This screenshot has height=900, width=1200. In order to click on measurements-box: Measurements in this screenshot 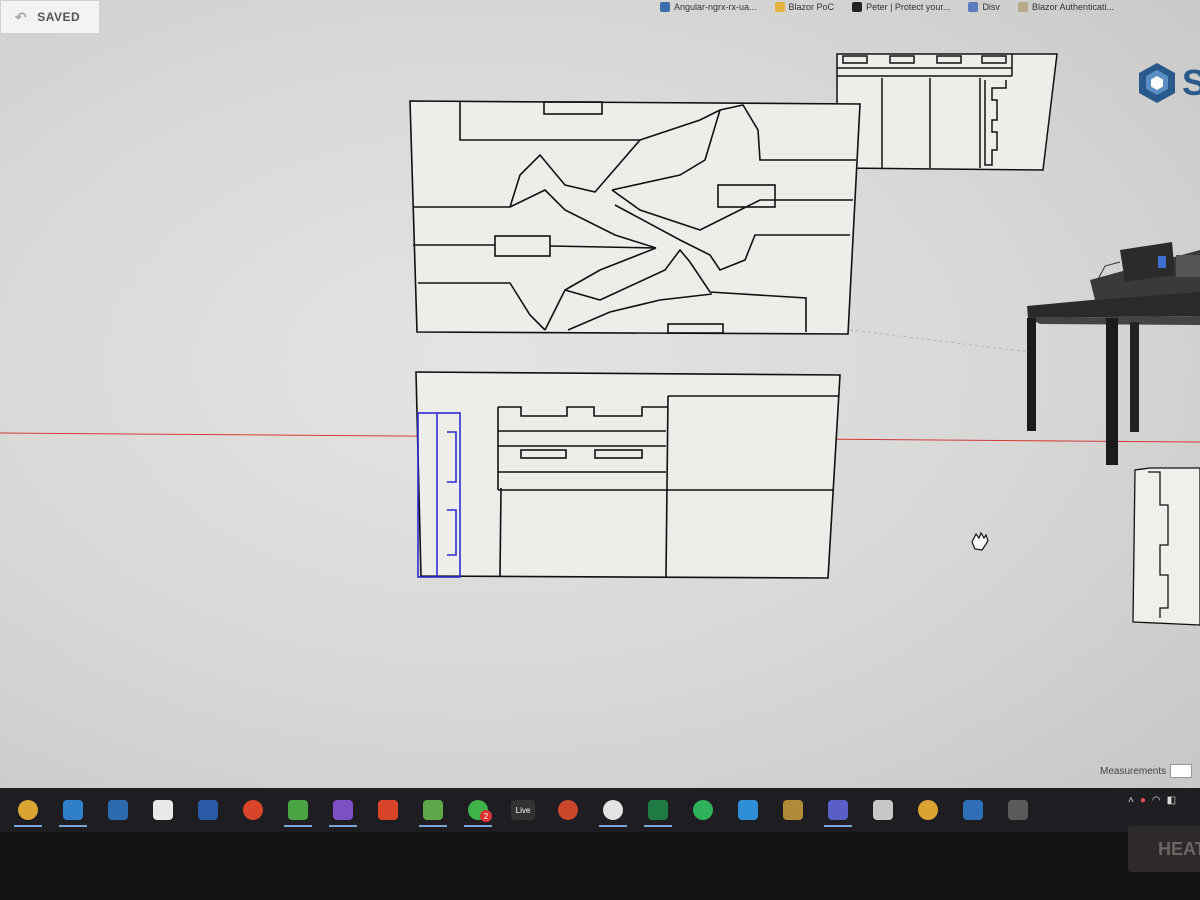, I will do `click(1150, 771)`.